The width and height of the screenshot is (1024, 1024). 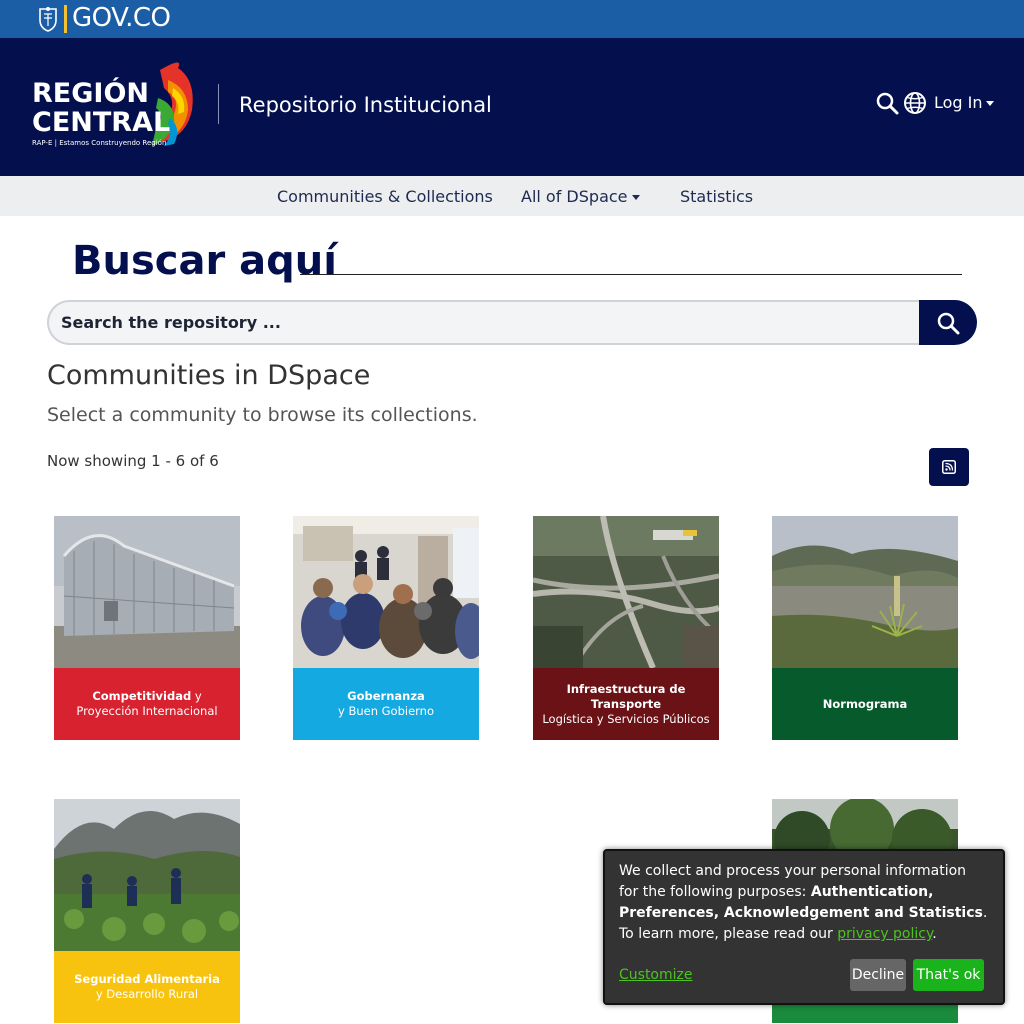 What do you see at coordinates (218, 104) in the screenshot?
I see `logo-divider` at bounding box center [218, 104].